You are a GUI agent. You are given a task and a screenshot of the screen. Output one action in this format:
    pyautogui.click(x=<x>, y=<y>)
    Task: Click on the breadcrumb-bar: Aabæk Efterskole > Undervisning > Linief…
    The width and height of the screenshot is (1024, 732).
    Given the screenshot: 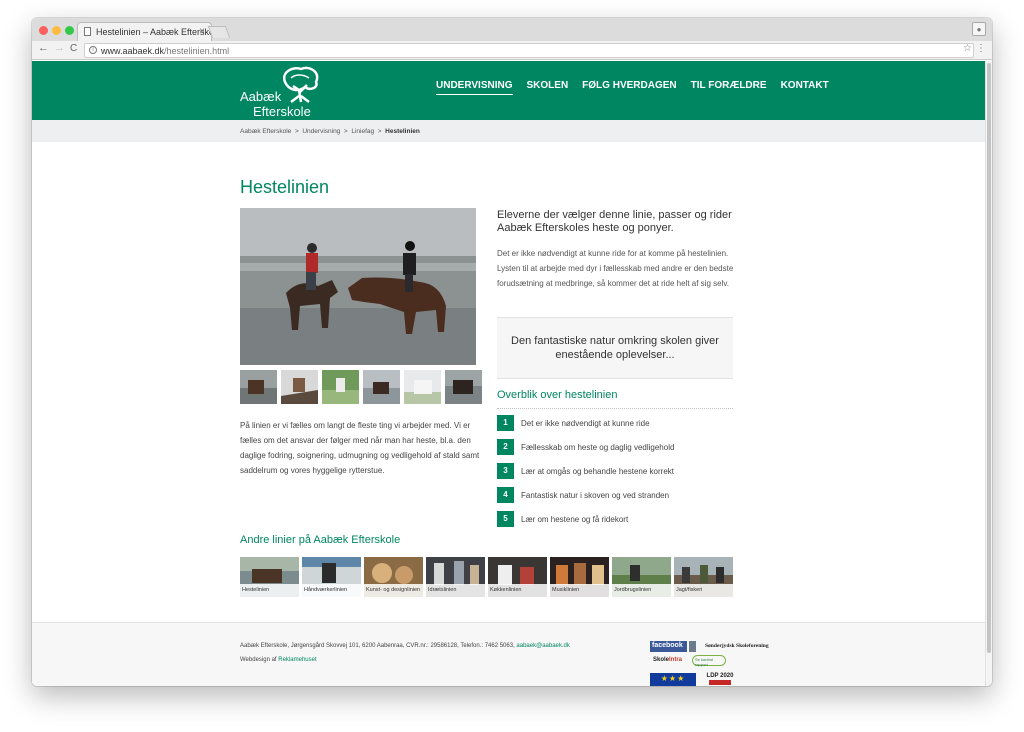 What is the action you would take?
    pyautogui.click(x=508, y=131)
    